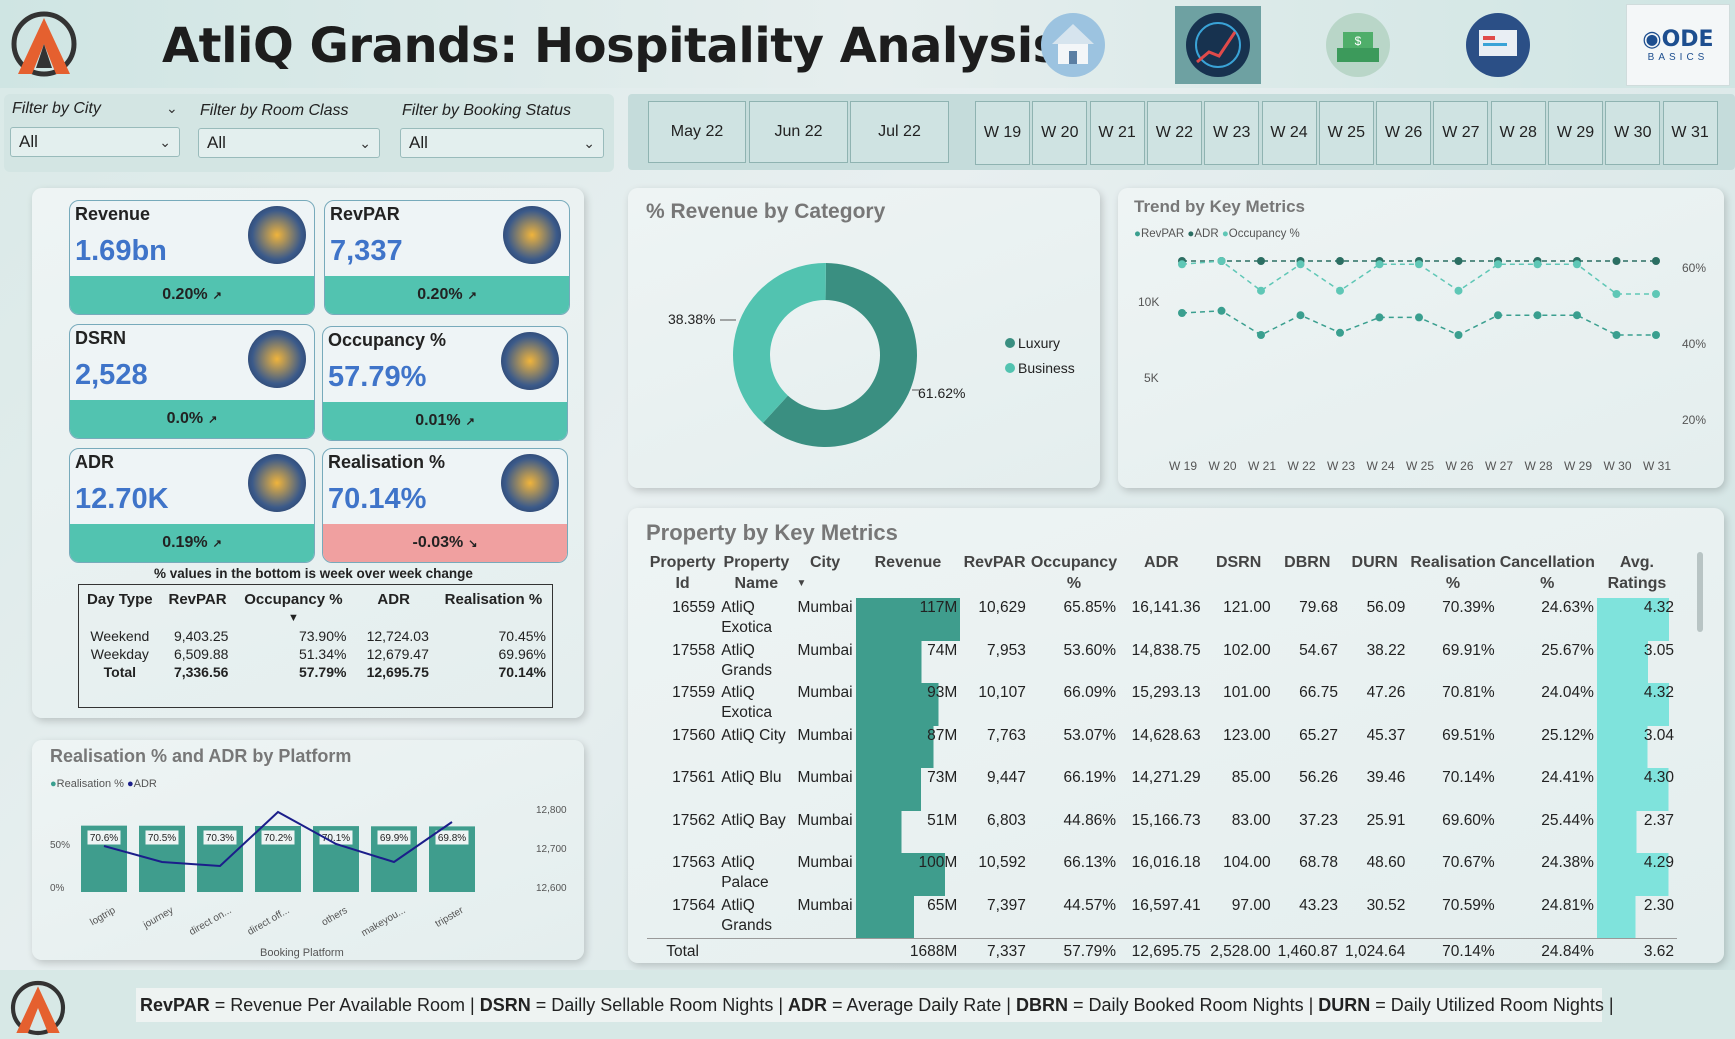 Image resolution: width=1735 pixels, height=1039 pixels. Describe the element at coordinates (1002, 862) in the screenshot. I see `table-cell: 10,592` at that location.